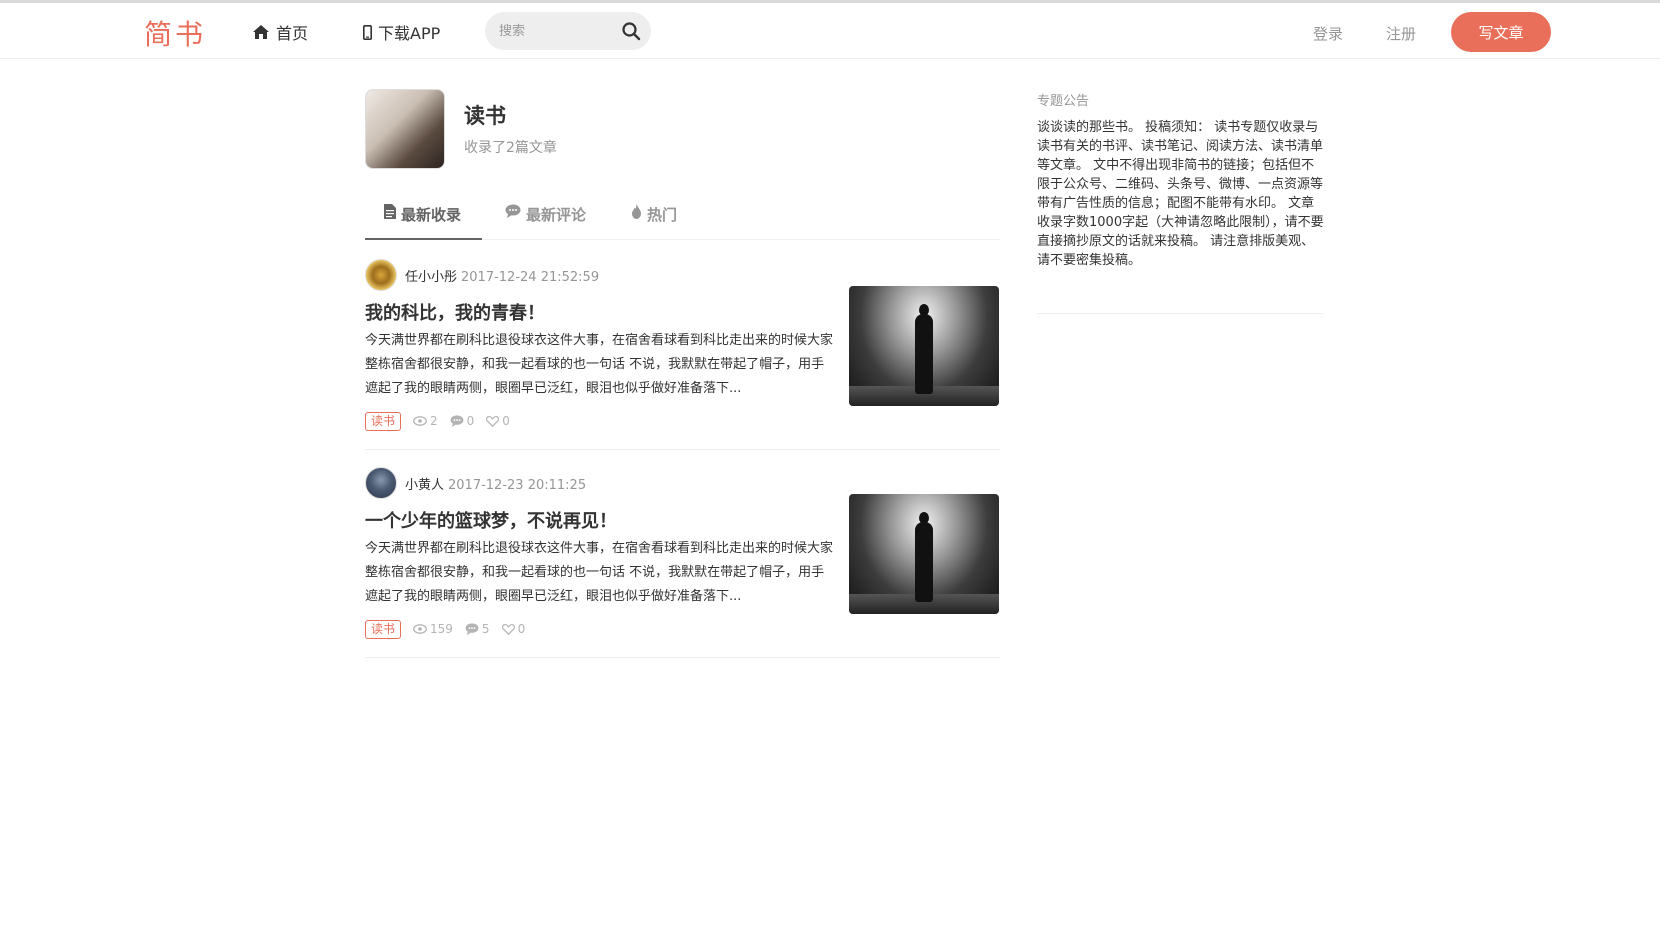  What do you see at coordinates (1063, 101) in the screenshot?
I see `notice-title: 专题公告` at bounding box center [1063, 101].